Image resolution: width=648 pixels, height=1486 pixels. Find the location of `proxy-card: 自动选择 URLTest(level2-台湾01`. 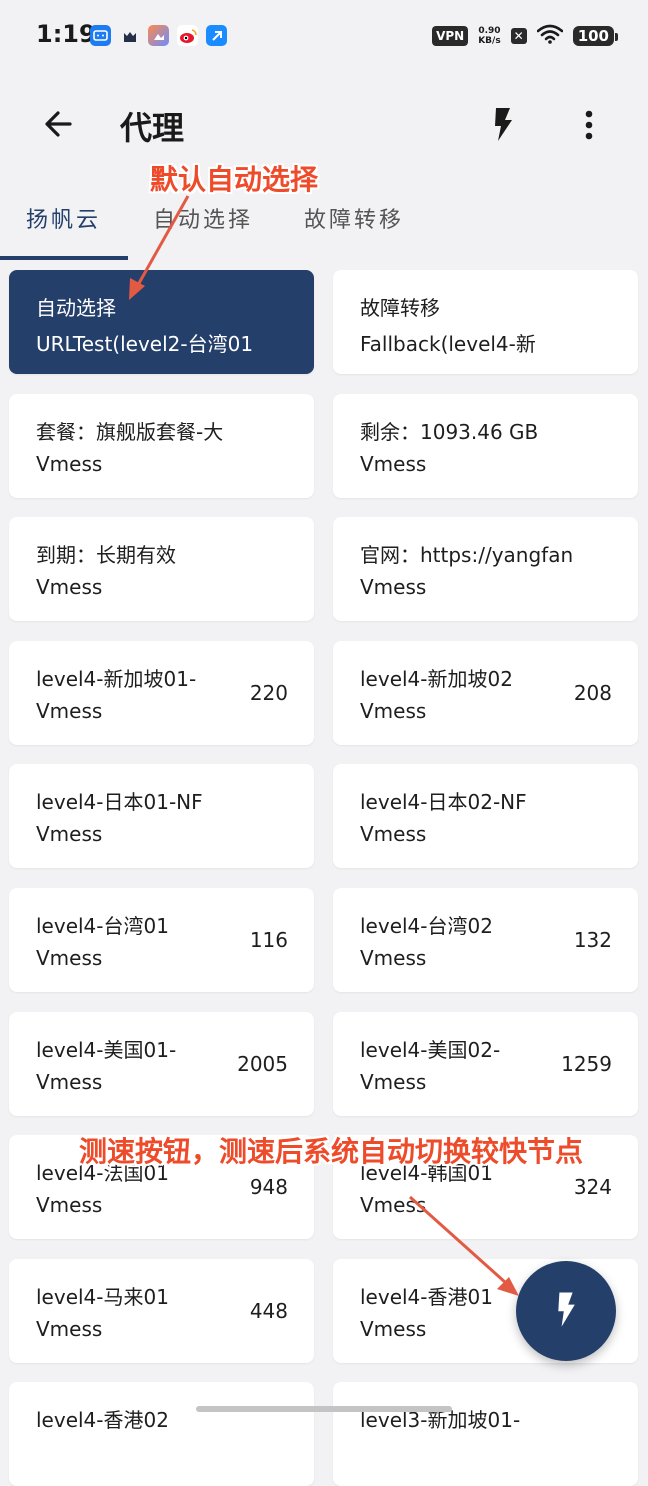

proxy-card: 自动选择 URLTest(level2-台湾01 is located at coordinates (161, 322).